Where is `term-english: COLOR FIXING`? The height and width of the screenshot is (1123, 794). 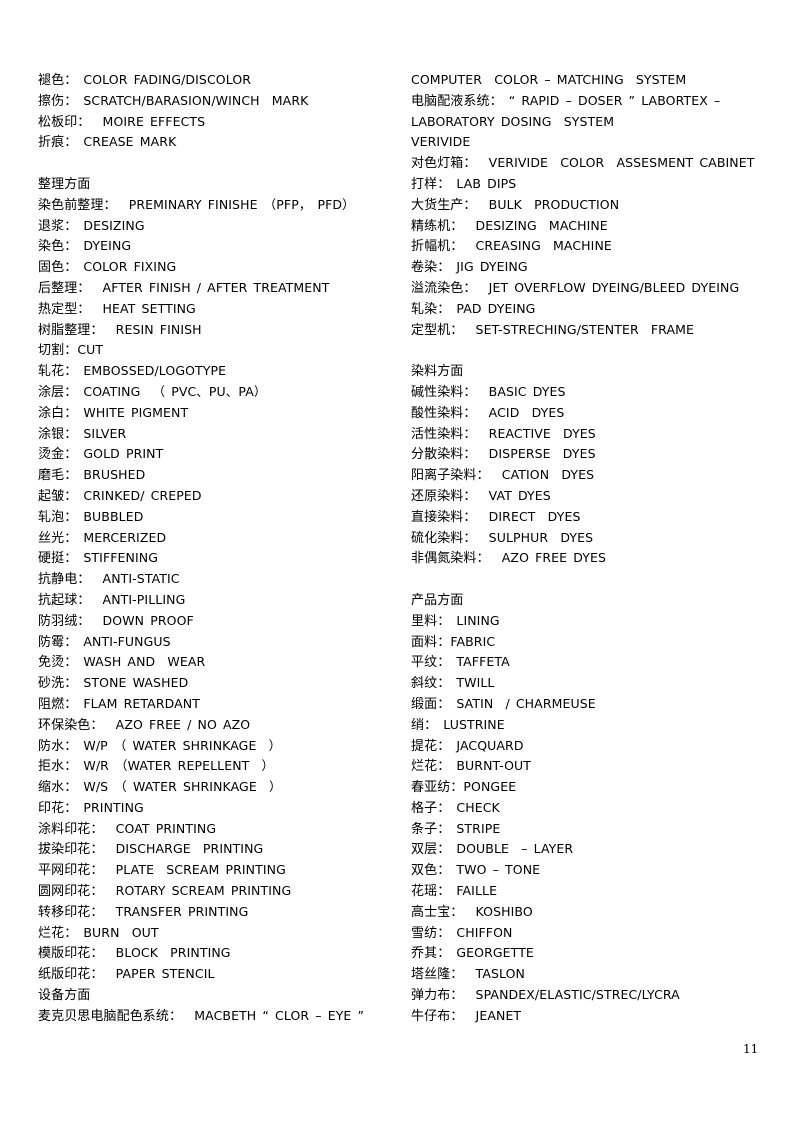 term-english: COLOR FIXING is located at coordinates (127, 267).